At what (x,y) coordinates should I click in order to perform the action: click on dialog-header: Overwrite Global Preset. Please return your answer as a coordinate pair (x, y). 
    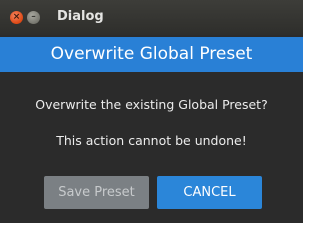
    Looking at the image, I should click on (151, 54).